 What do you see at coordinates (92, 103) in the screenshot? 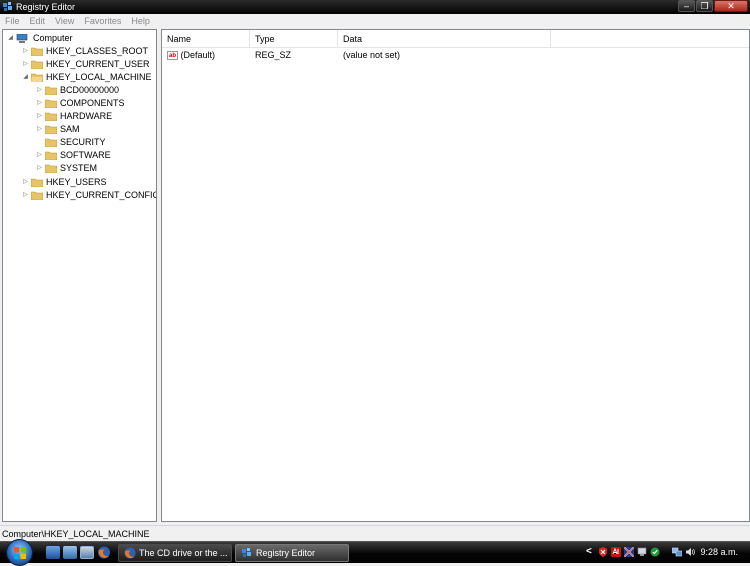
I see `tree-node-label: COMPONENTS` at bounding box center [92, 103].